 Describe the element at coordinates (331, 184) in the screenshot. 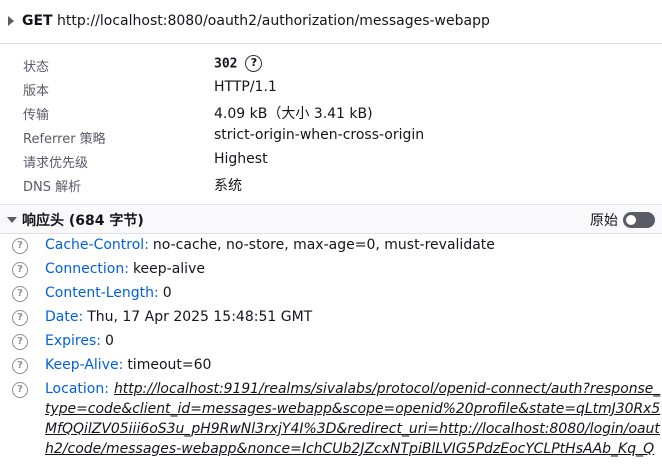

I see `summary-row-dns: DNS 解析 系统` at that location.